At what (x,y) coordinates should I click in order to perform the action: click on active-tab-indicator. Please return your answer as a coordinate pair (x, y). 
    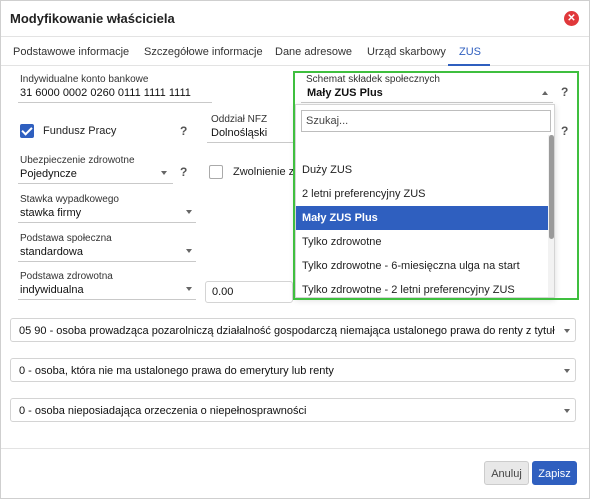
    Looking at the image, I should click on (469, 65).